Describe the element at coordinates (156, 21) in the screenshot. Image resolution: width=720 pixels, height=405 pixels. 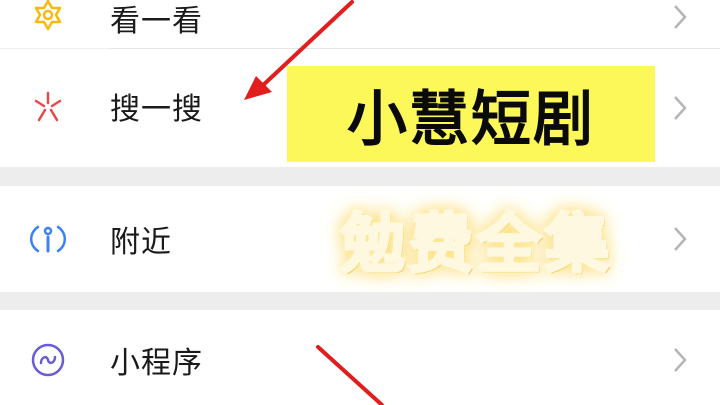
I see `menu-item-label: 看一看` at that location.